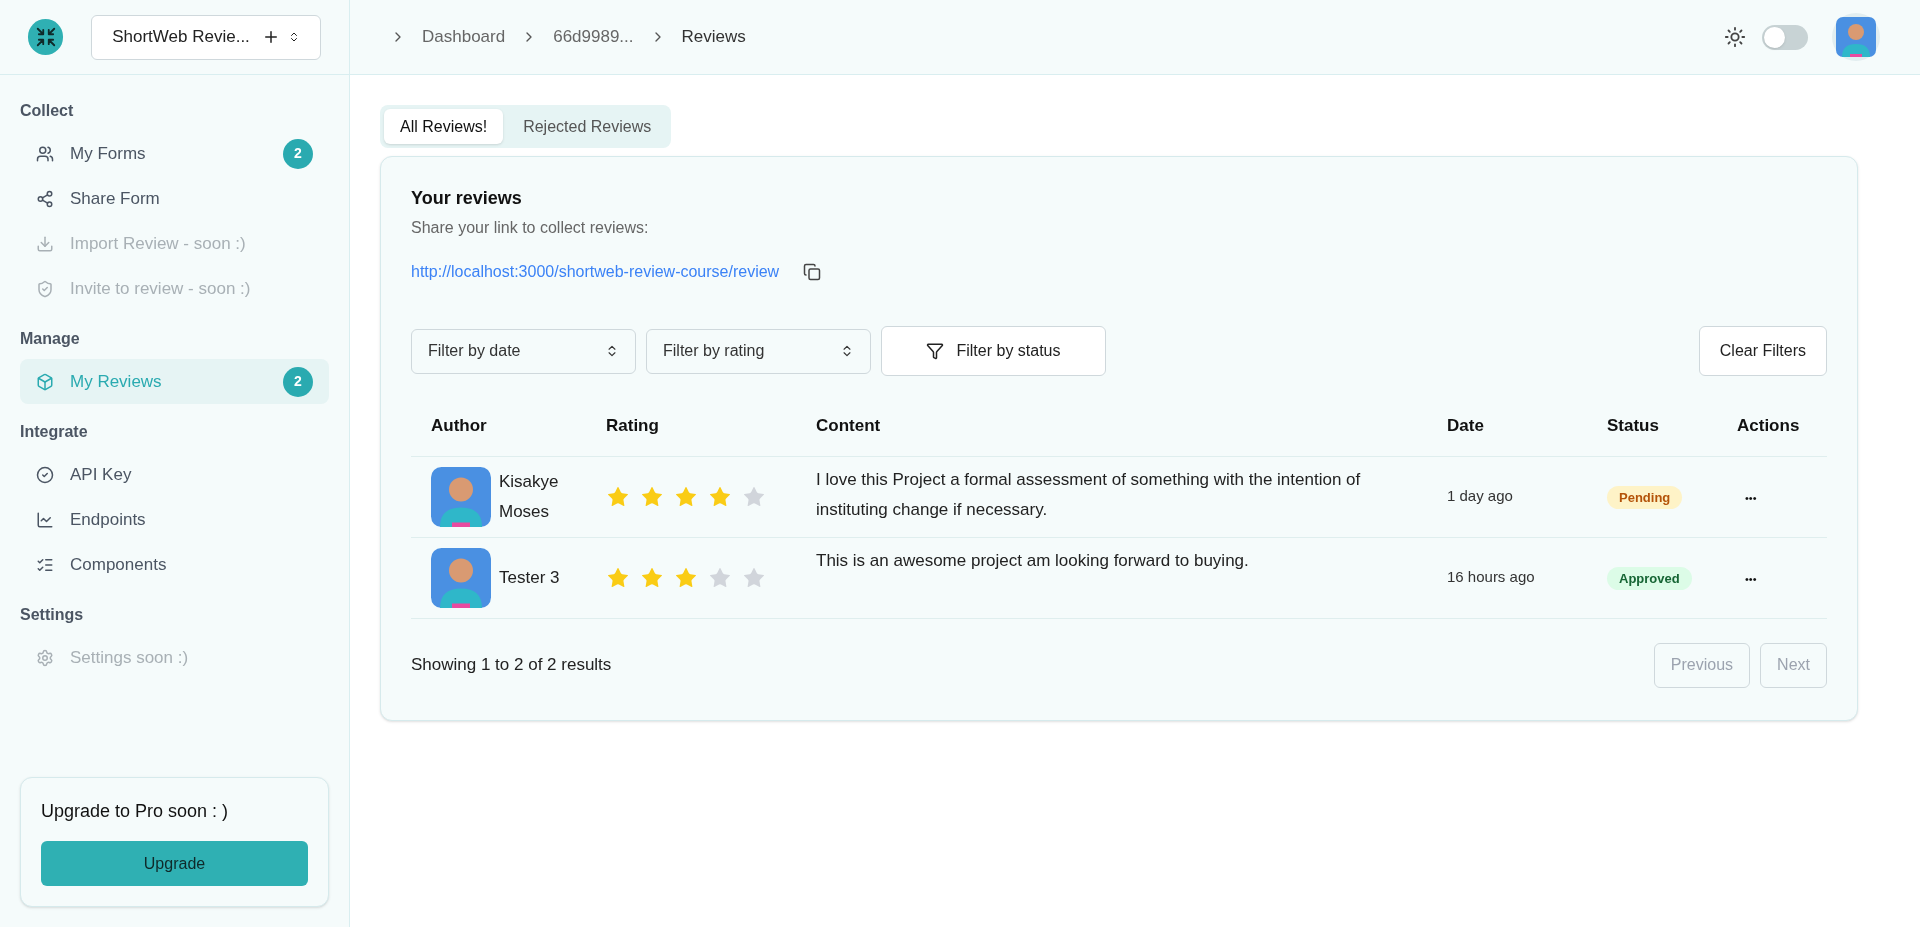  I want to click on sidebar-item: Components, so click(174, 564).